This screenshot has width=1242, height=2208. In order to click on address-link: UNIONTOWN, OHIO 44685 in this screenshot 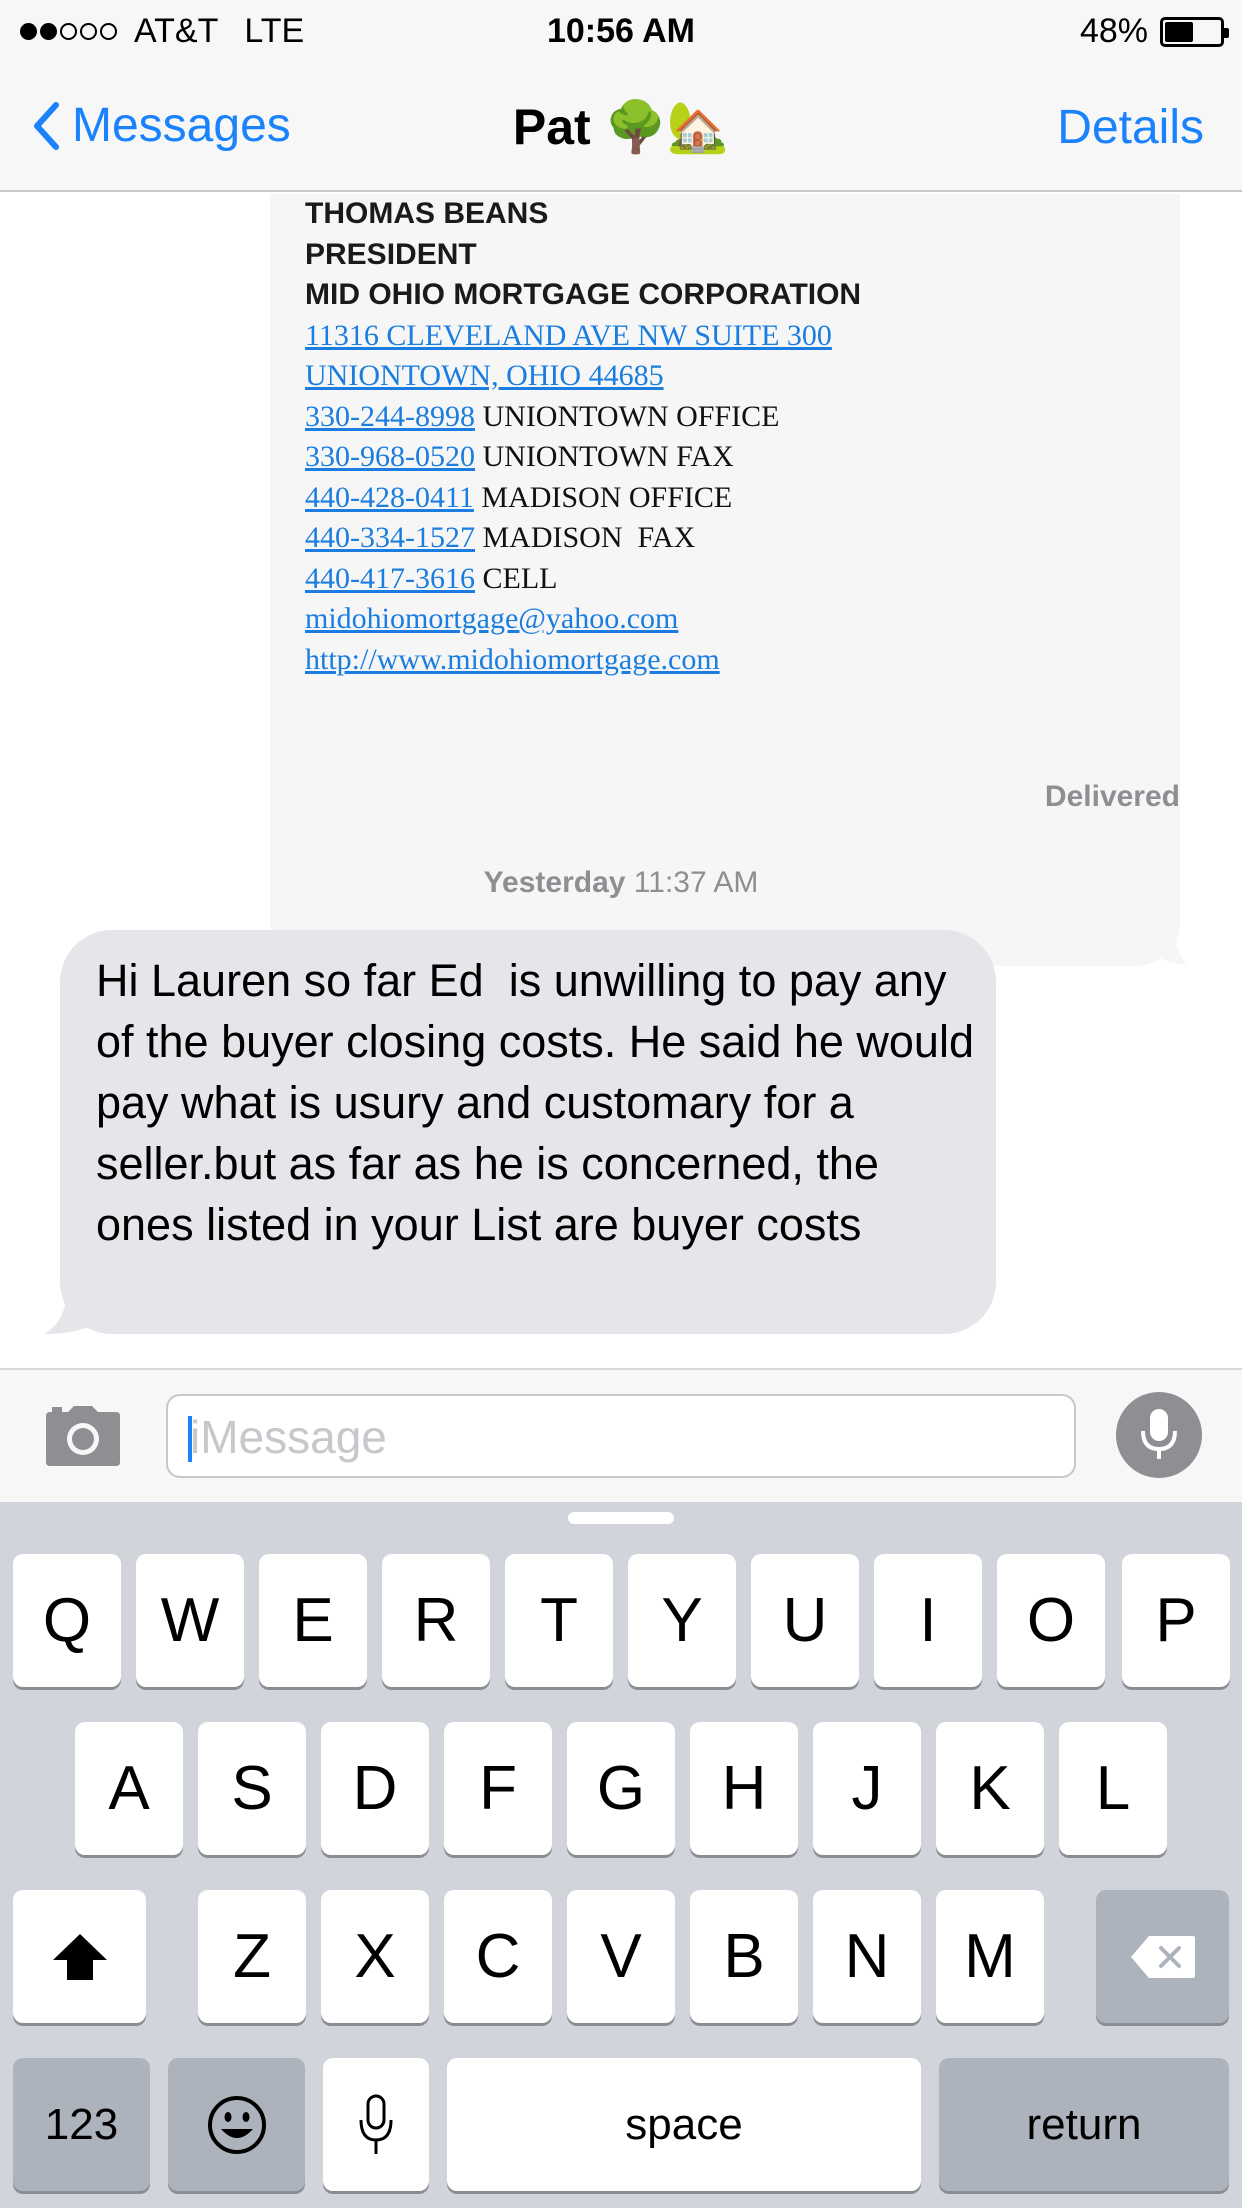, I will do `click(484, 375)`.